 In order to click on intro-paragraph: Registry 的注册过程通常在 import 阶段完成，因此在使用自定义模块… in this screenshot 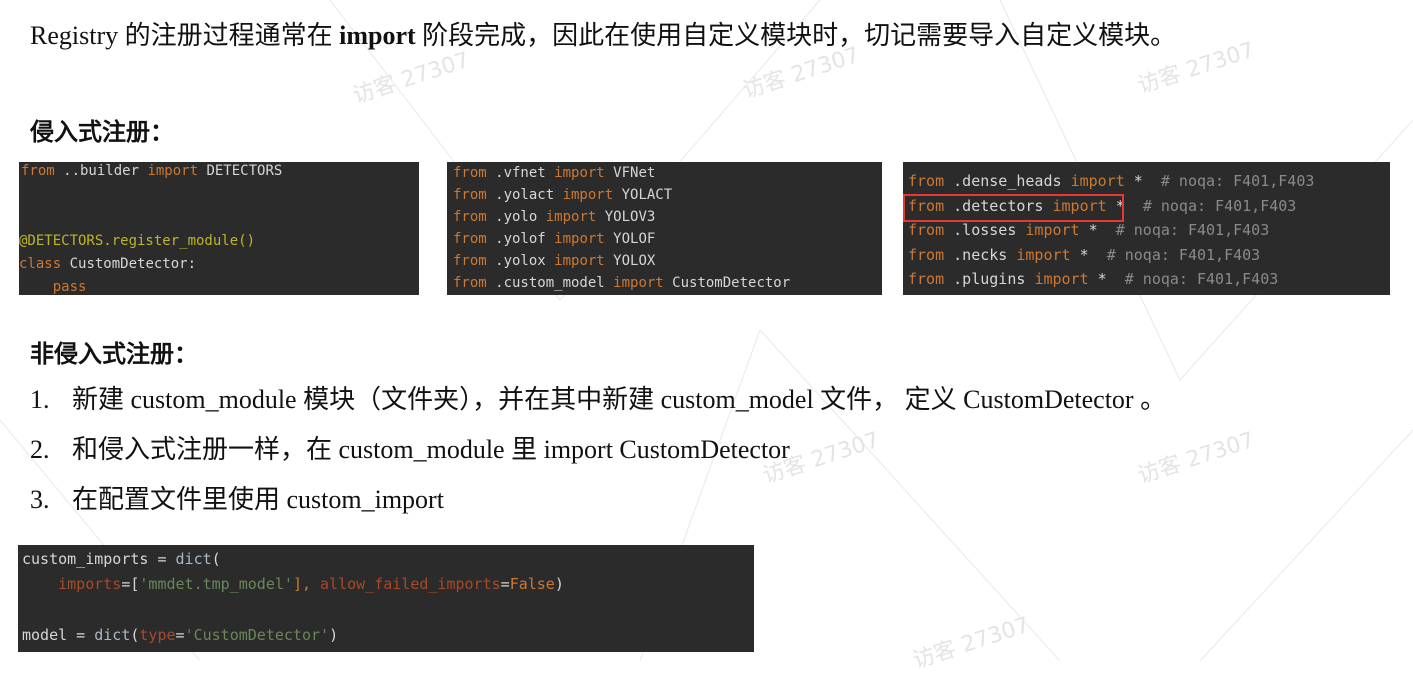, I will do `click(603, 36)`.